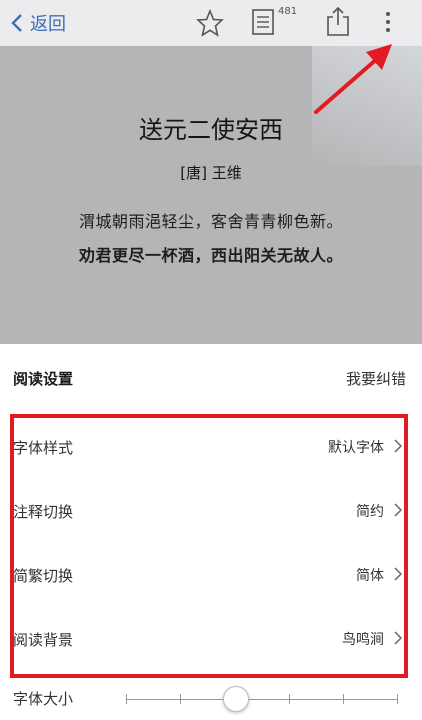  I want to click on chevron-left-icon, so click(16, 23).